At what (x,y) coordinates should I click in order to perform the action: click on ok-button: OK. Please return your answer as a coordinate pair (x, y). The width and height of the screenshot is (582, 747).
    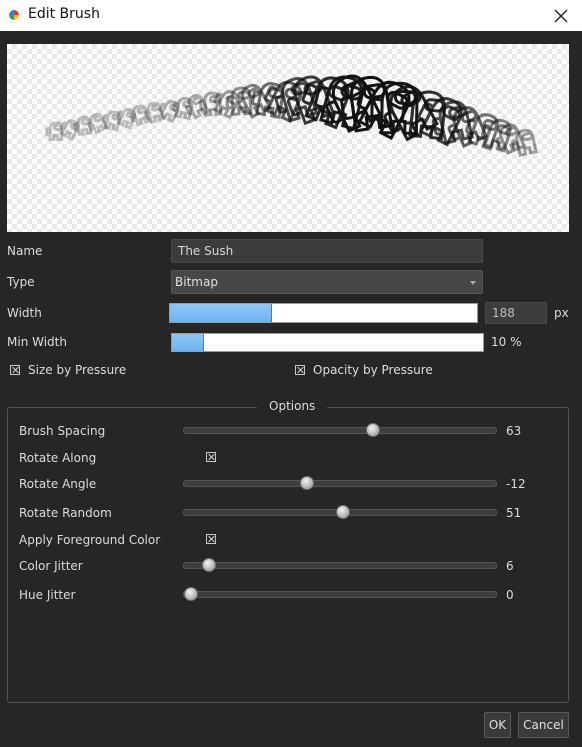
    Looking at the image, I should click on (497, 725).